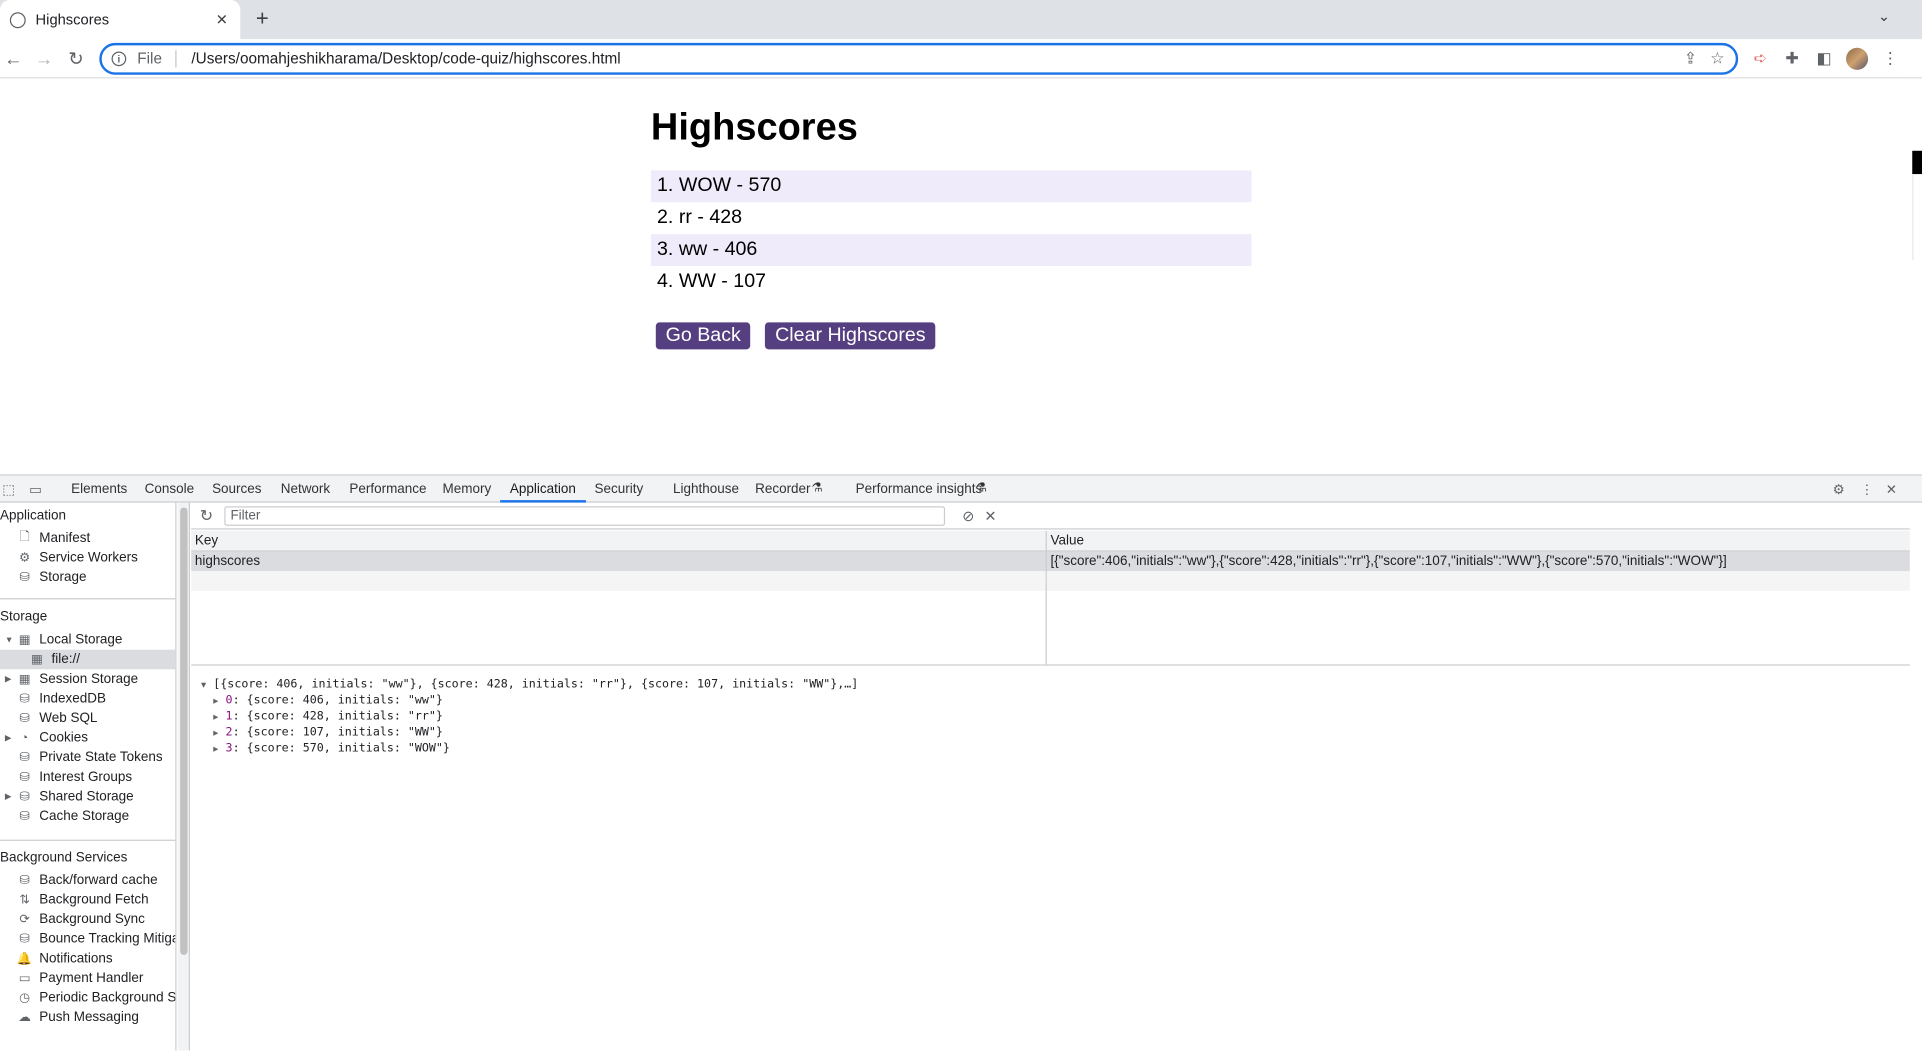 The width and height of the screenshot is (1922, 1051). What do you see at coordinates (9, 640) in the screenshot?
I see `expanded-triangle-icon: ▼` at bounding box center [9, 640].